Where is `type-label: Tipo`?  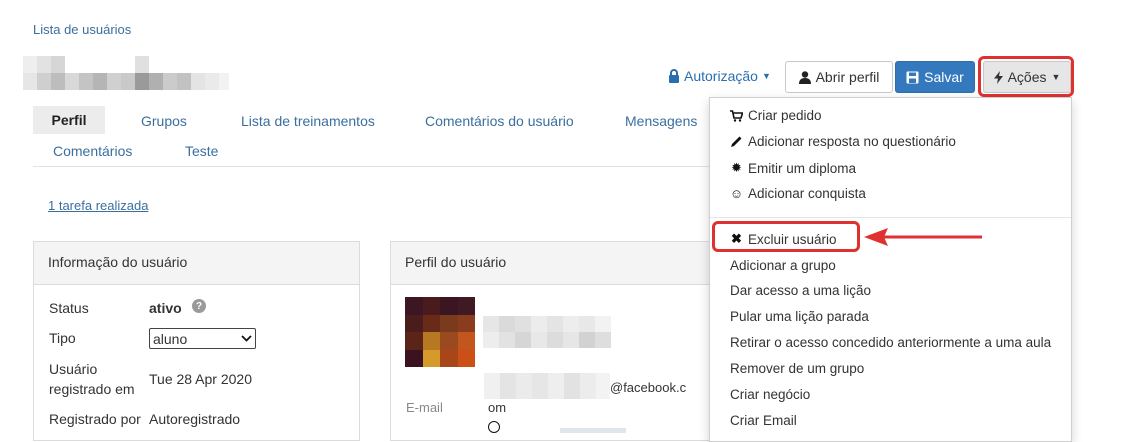 type-label: Tipo is located at coordinates (62, 338).